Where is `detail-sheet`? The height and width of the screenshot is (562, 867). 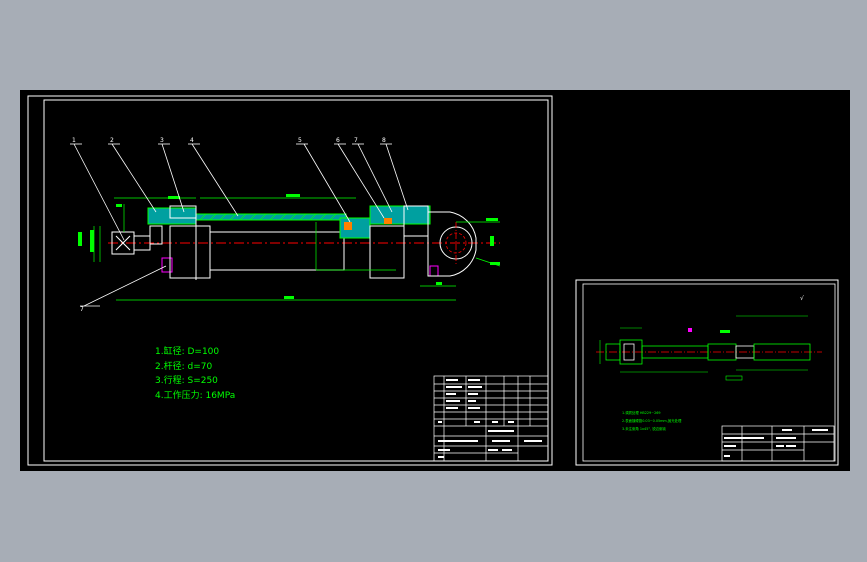 detail-sheet is located at coordinates (707, 372).